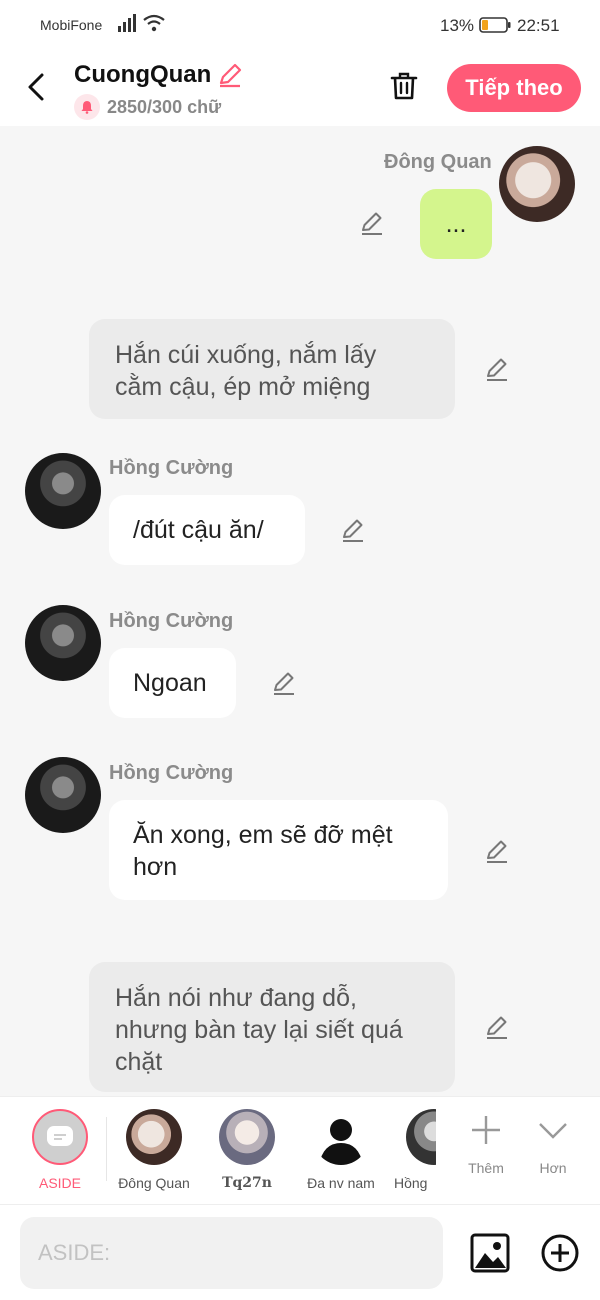  What do you see at coordinates (495, 25) in the screenshot?
I see `battery-icon` at bounding box center [495, 25].